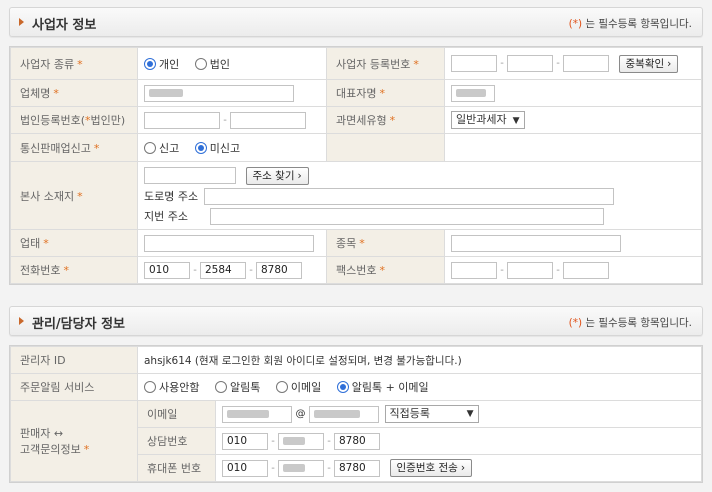 The image size is (712, 492). What do you see at coordinates (536, 243) in the screenshot?
I see `business-category-input` at bounding box center [536, 243].